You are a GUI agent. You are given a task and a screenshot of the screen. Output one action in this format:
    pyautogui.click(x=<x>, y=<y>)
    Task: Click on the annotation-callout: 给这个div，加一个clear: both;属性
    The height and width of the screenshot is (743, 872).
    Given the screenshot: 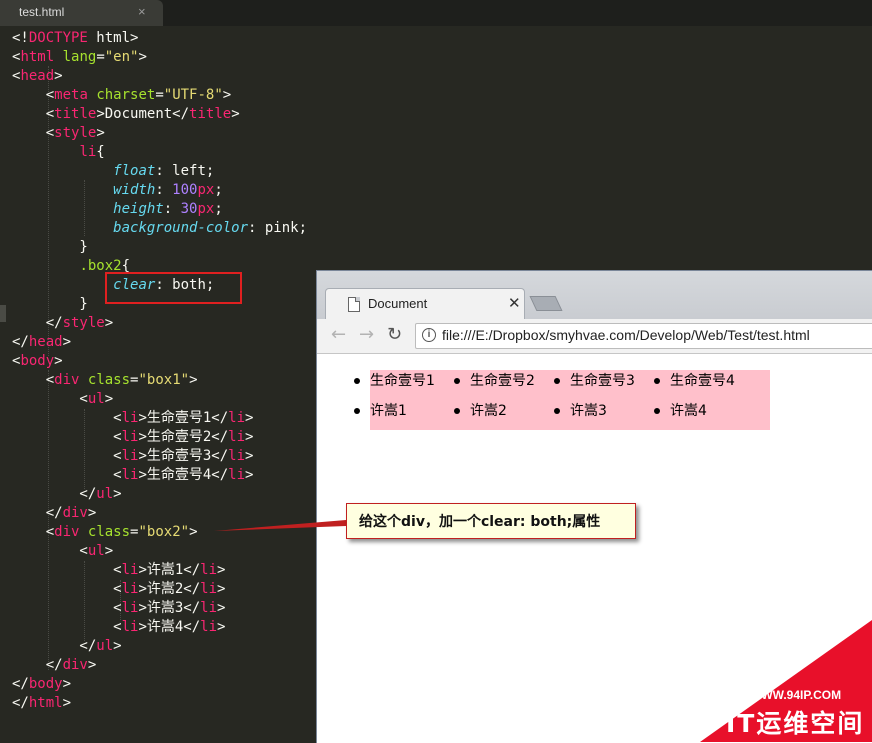 What is the action you would take?
    pyautogui.click(x=491, y=521)
    